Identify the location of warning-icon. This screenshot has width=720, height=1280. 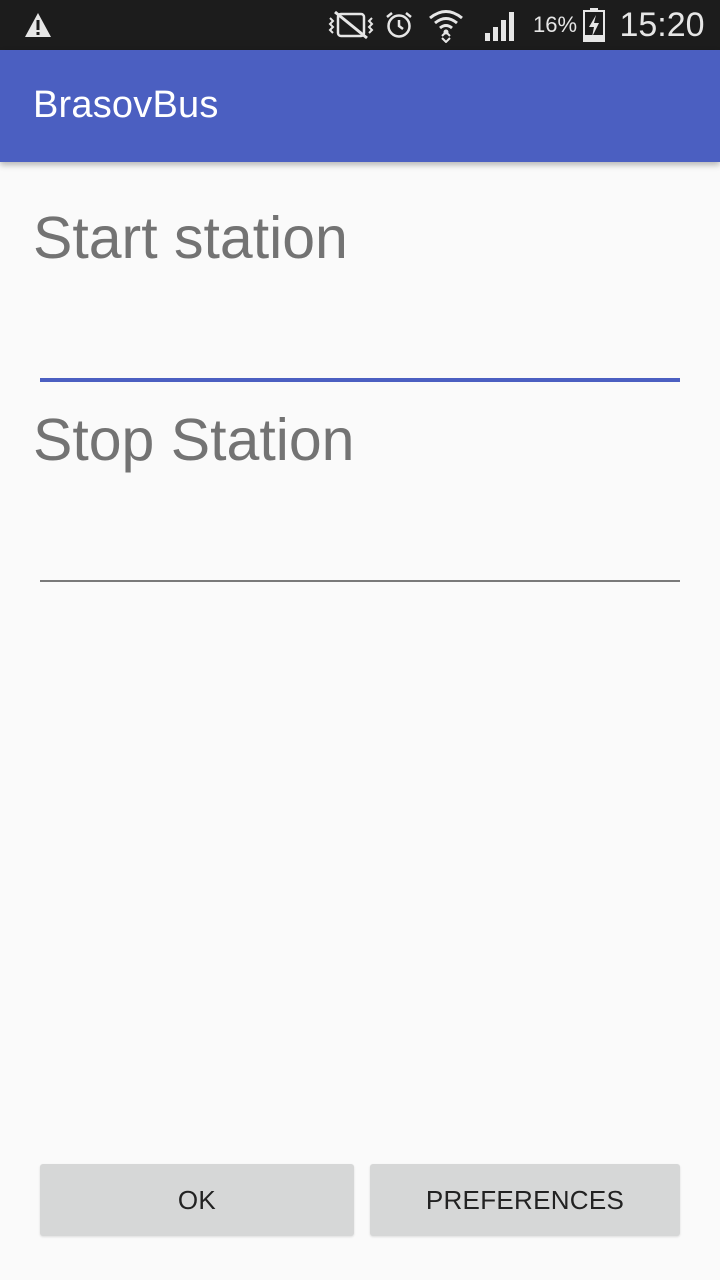
(38, 25).